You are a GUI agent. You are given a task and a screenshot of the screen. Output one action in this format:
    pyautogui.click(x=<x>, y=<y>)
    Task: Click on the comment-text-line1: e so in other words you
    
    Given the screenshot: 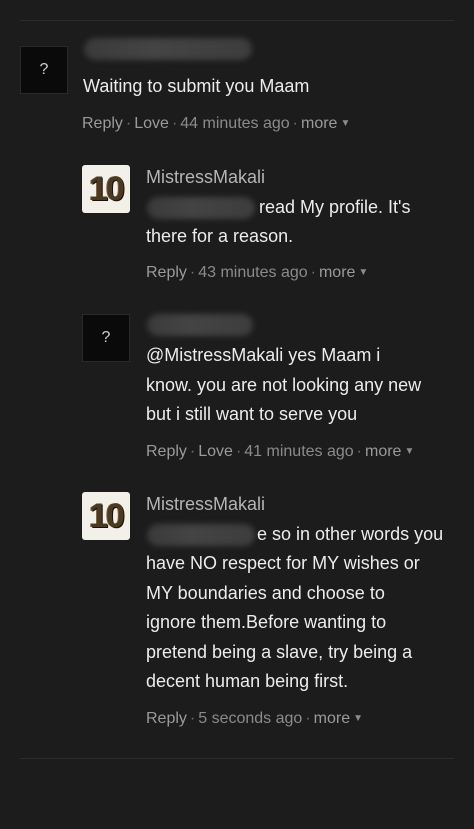 What is the action you would take?
    pyautogui.click(x=350, y=534)
    